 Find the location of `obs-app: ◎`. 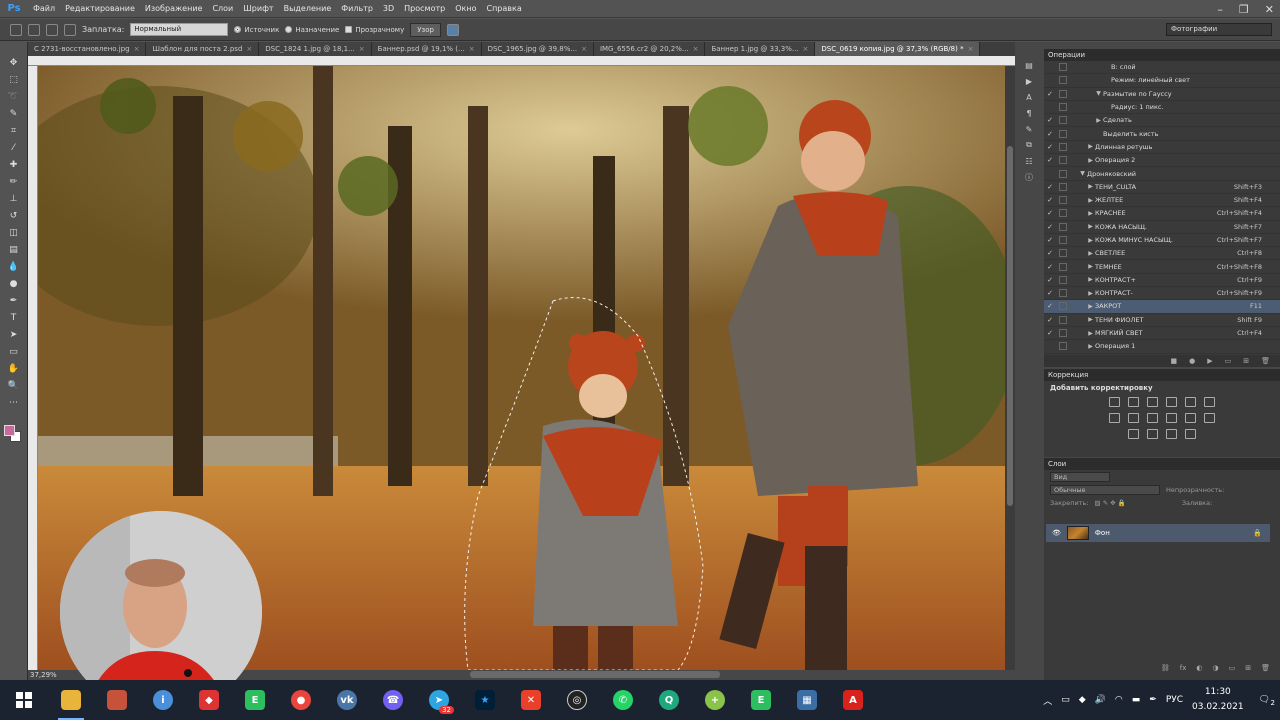

obs-app: ◎ is located at coordinates (577, 700).